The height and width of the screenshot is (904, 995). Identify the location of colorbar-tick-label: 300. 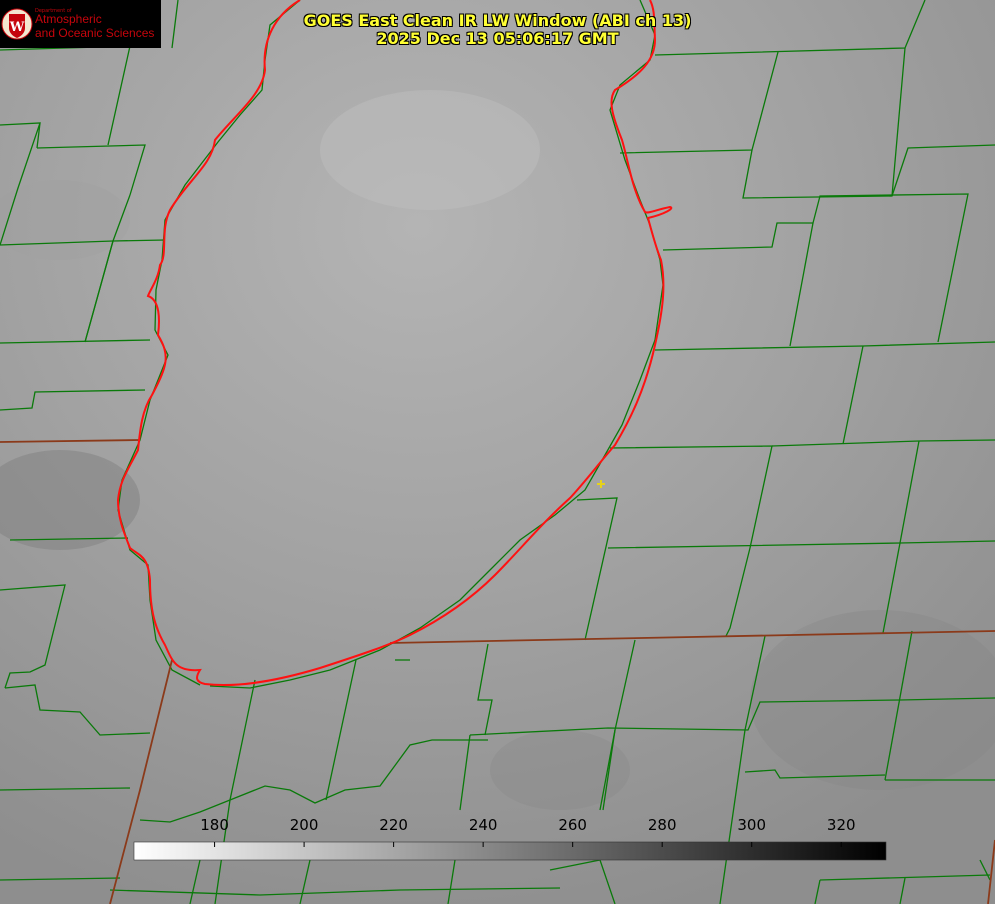
(751, 825).